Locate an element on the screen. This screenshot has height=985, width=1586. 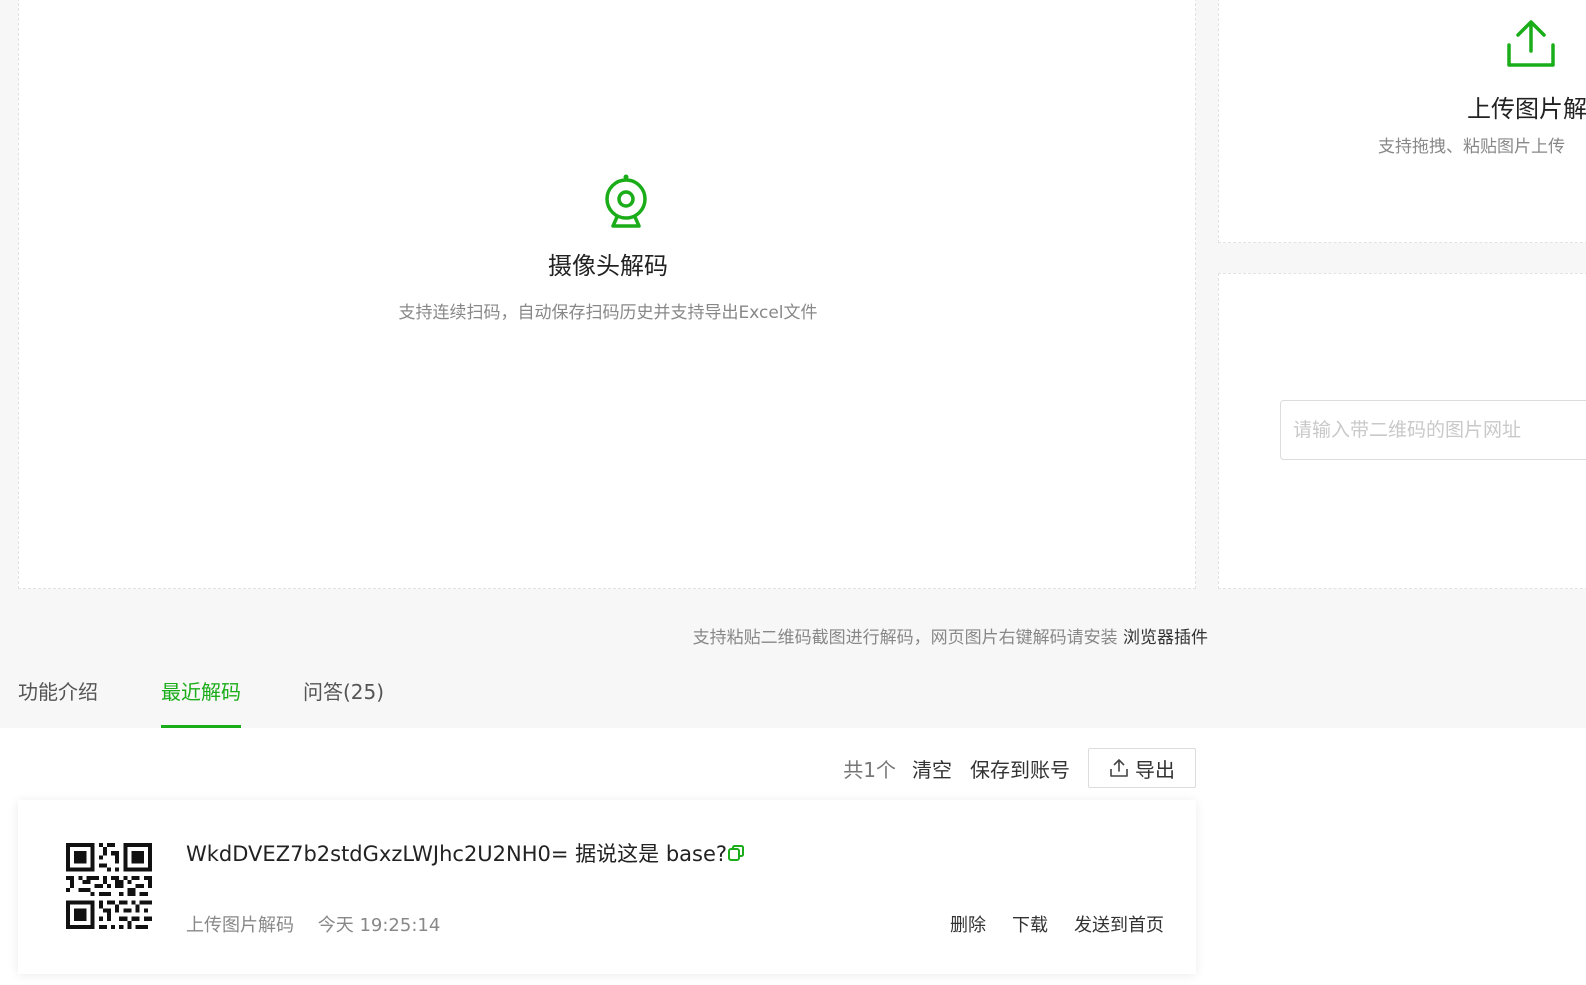
tab-intro: 功能介绍 is located at coordinates (58, 702).